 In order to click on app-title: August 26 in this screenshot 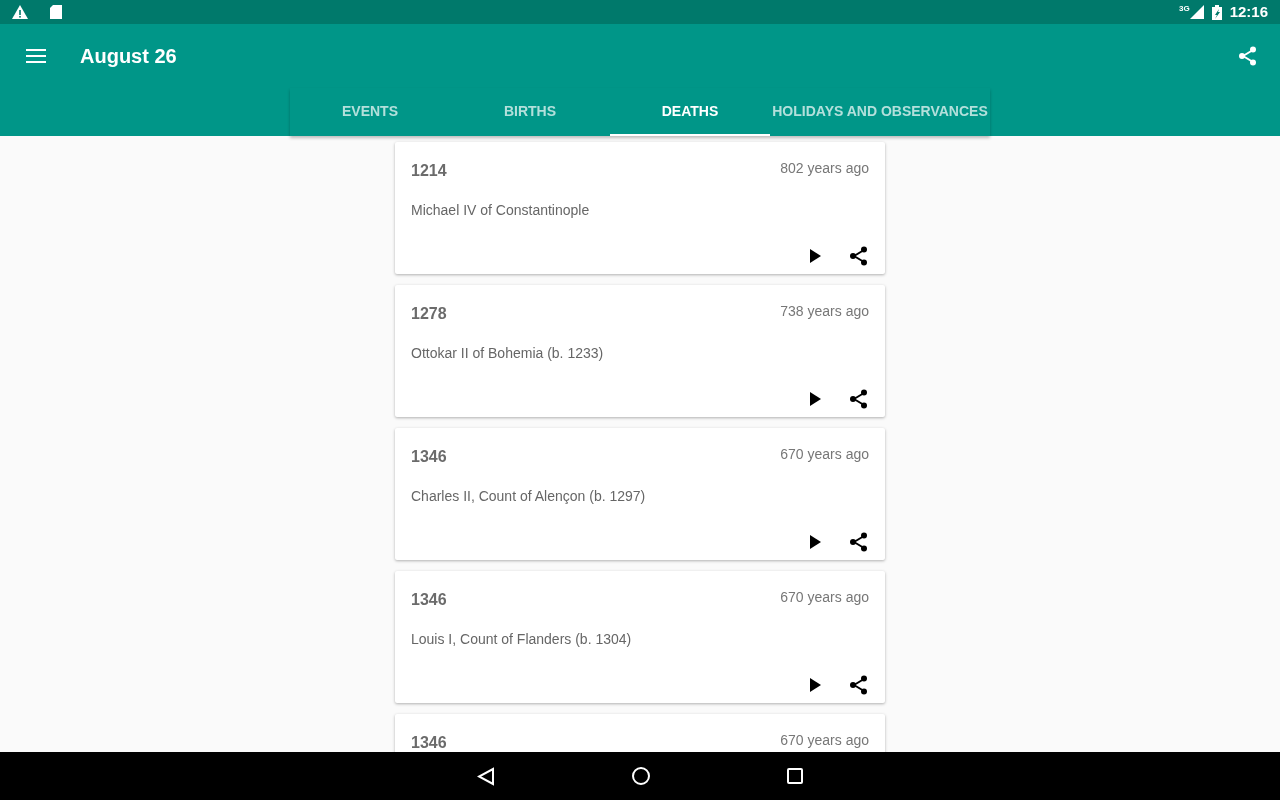, I will do `click(128, 56)`.